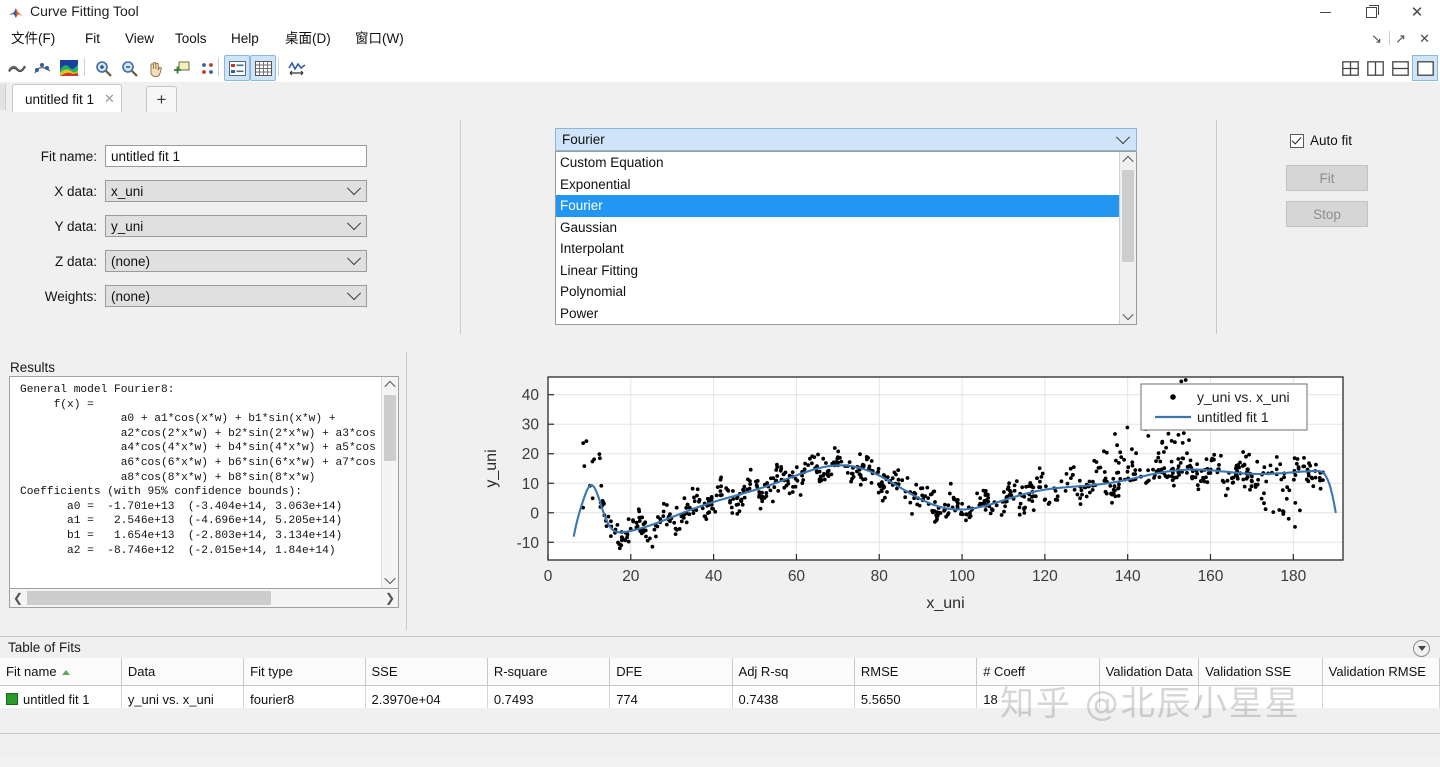  What do you see at coordinates (68, 156) in the screenshot?
I see `fit-name-label: Fit name:` at bounding box center [68, 156].